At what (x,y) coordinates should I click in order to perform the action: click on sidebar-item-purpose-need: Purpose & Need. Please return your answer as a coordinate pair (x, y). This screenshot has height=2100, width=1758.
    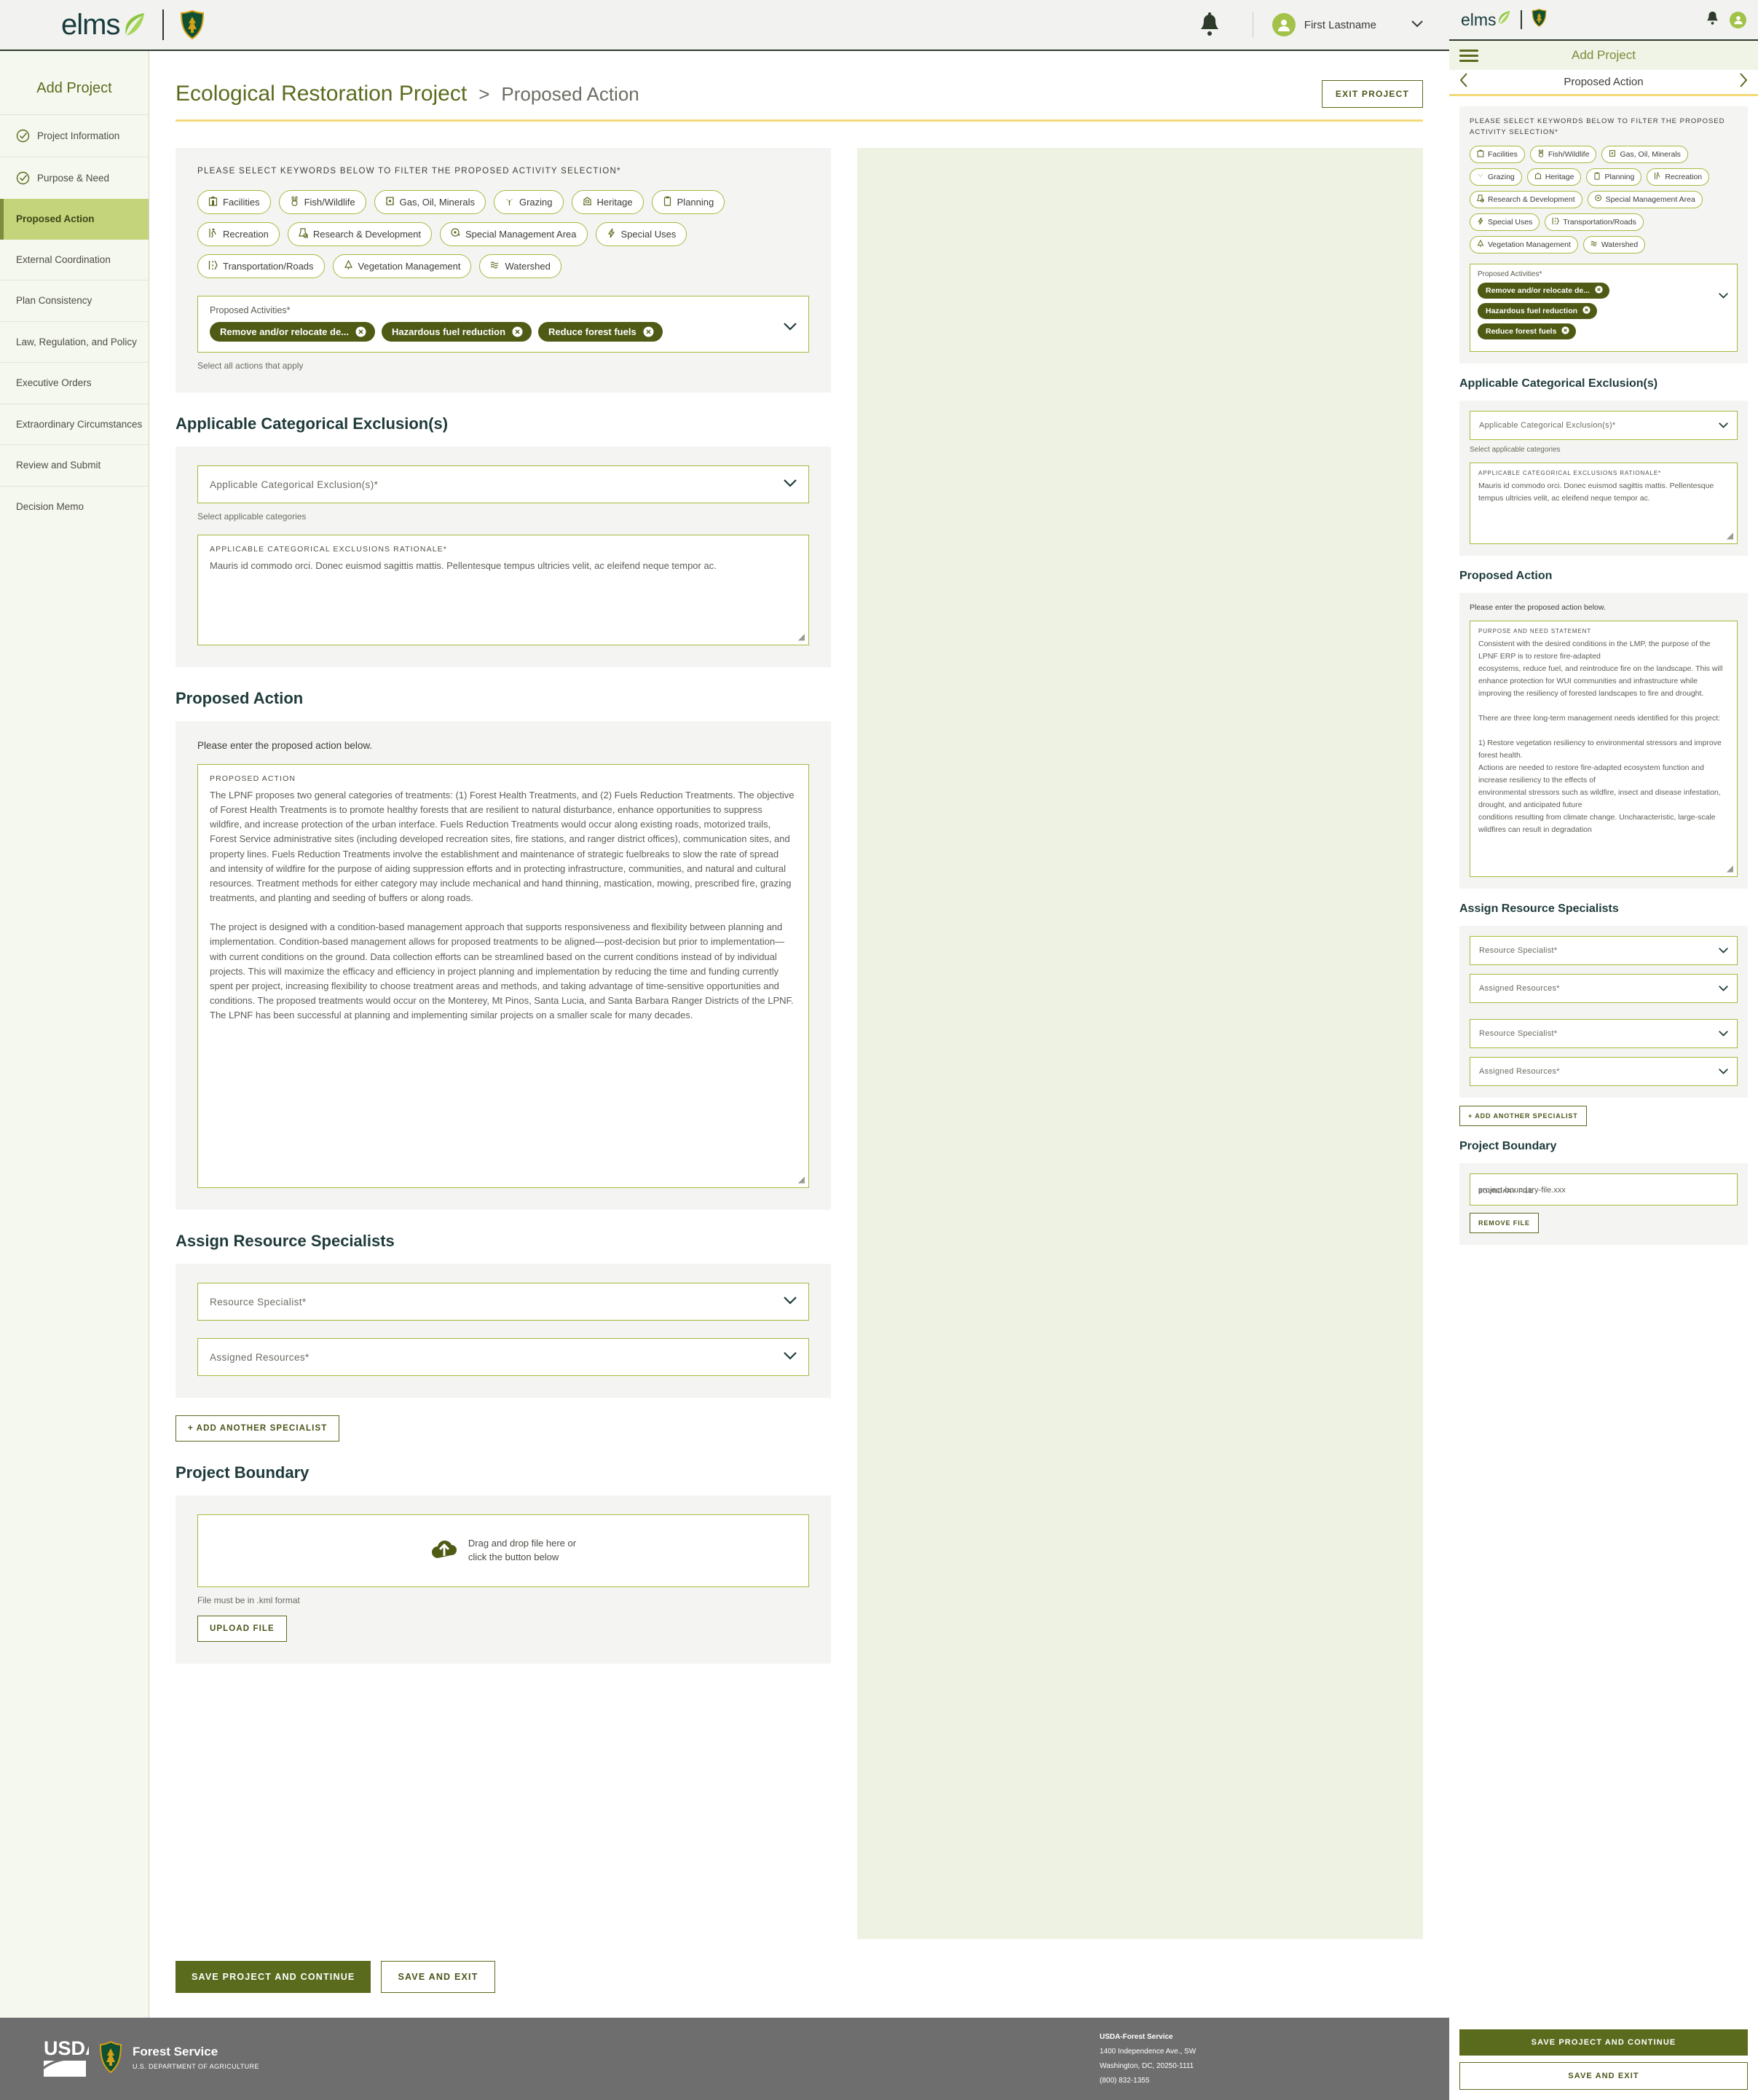
    Looking at the image, I should click on (74, 178).